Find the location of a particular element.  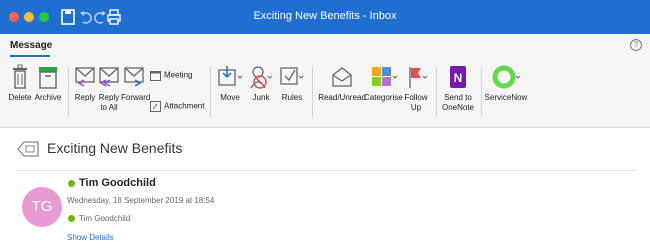

categorise-label: Categorise is located at coordinates (383, 97).